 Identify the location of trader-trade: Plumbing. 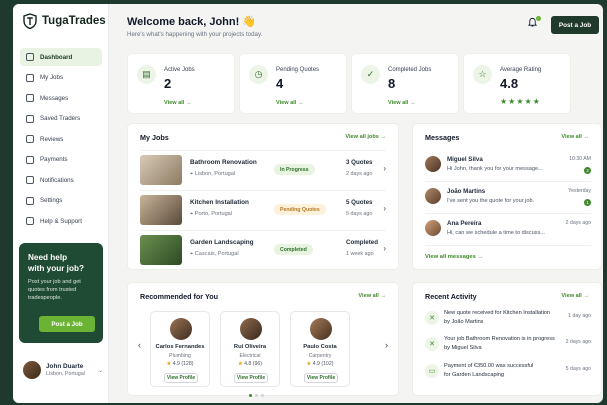
(180, 356).